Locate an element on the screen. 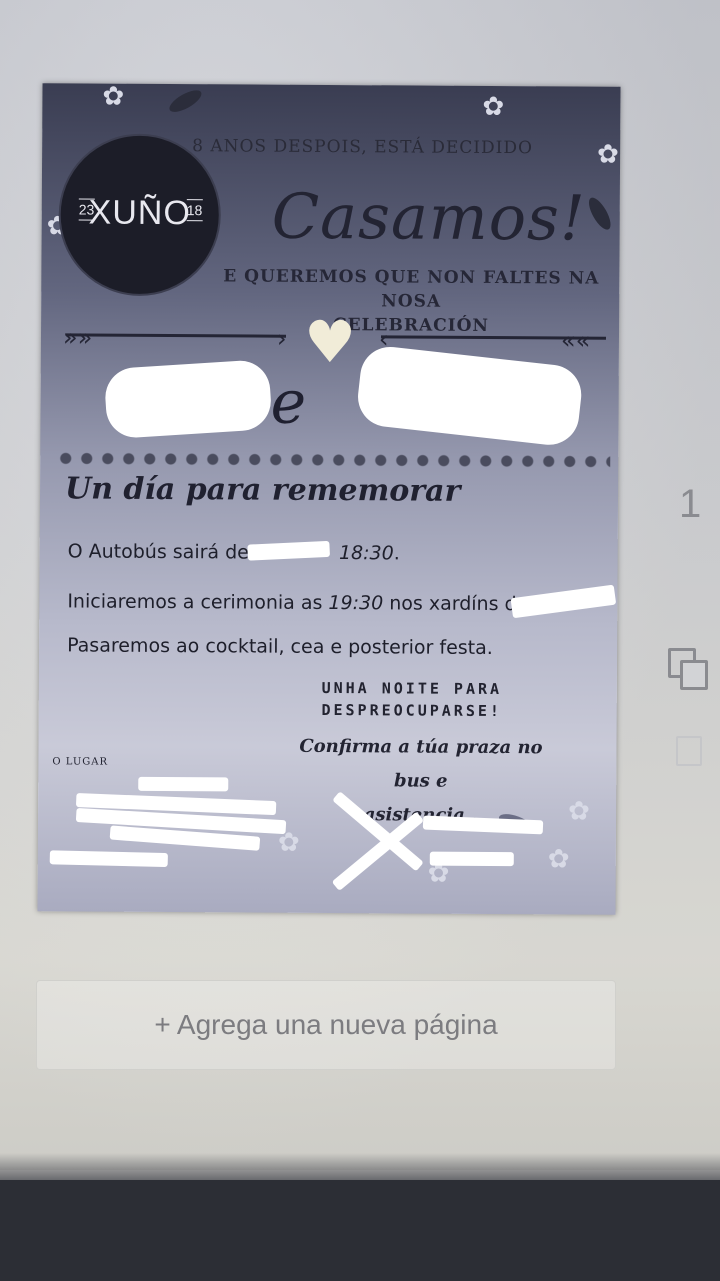 The height and width of the screenshot is (1281, 720). date-year: 18 is located at coordinates (194, 210).